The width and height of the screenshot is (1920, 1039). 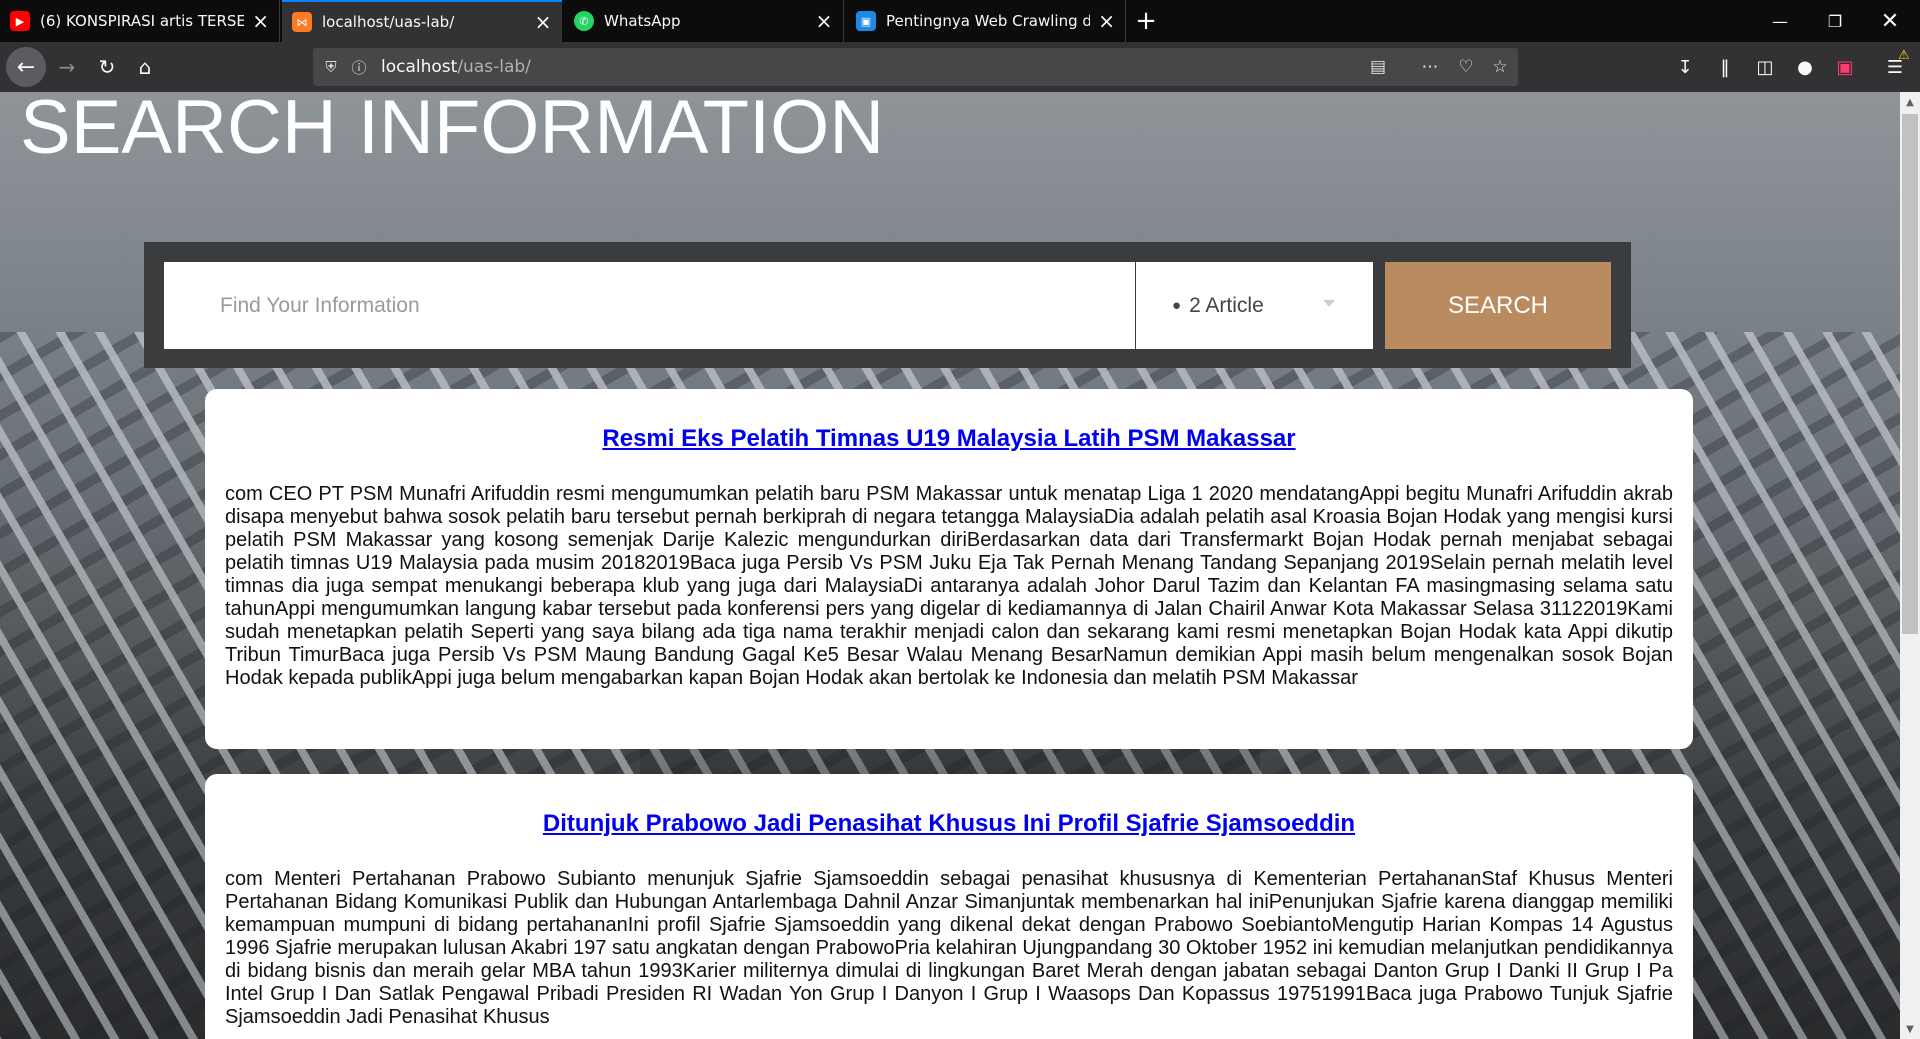 What do you see at coordinates (20, 21) in the screenshot?
I see `youtube-icon: ▶` at bounding box center [20, 21].